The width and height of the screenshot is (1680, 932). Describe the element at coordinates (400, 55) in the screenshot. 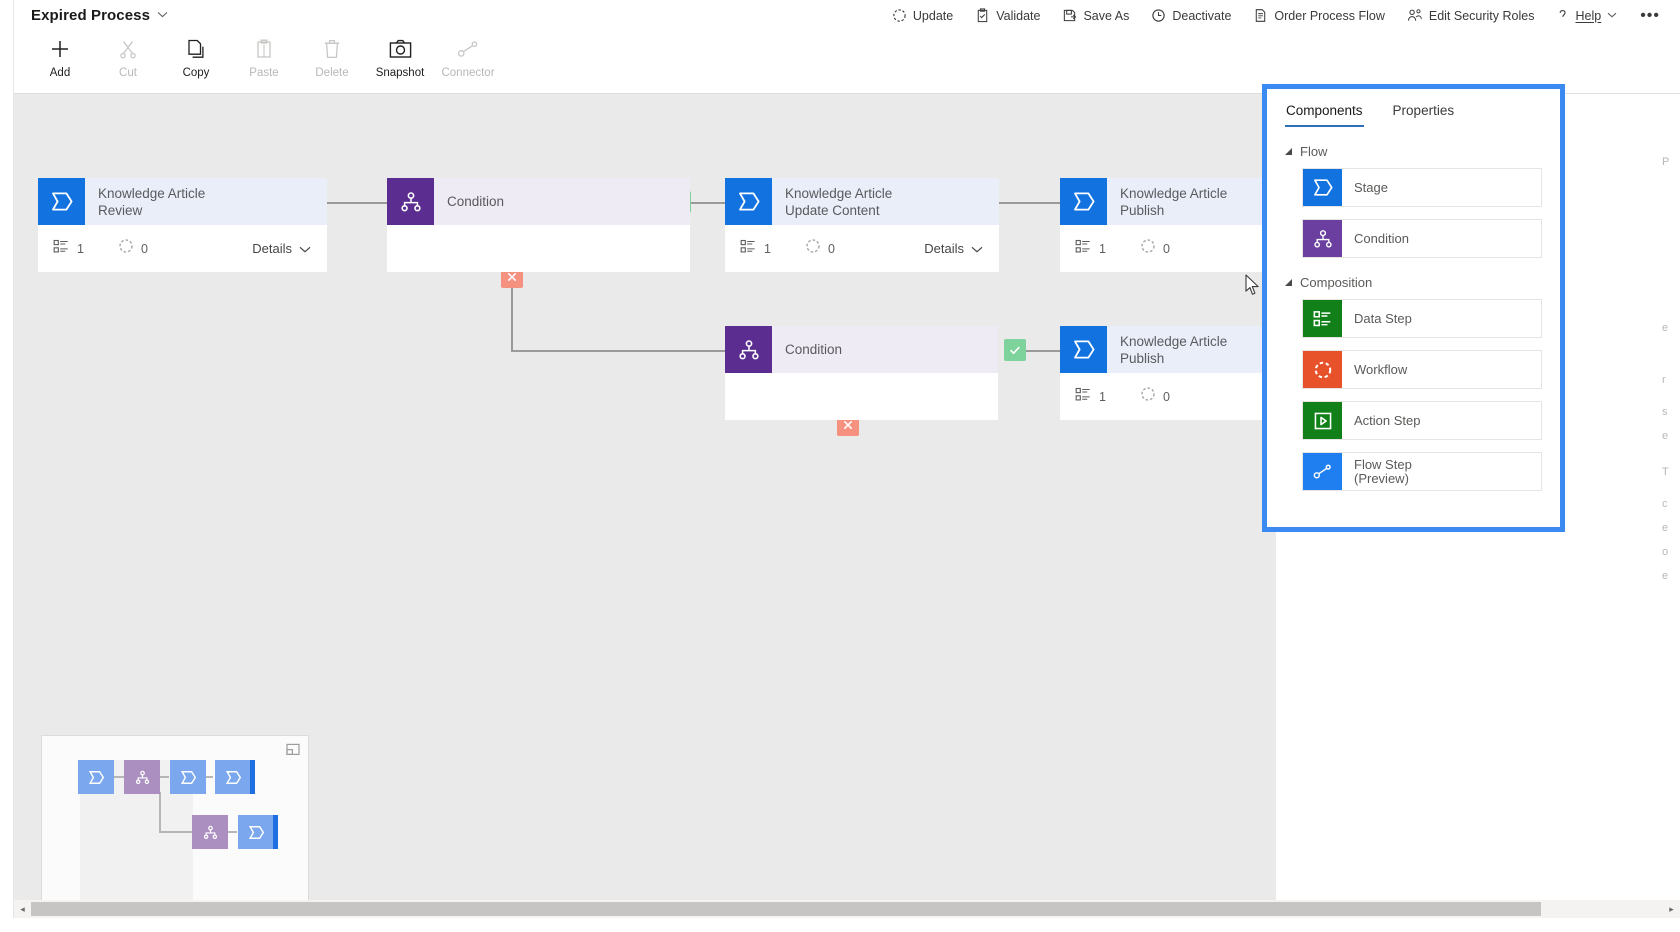

I see `snapshot-tool: Snapshot` at that location.